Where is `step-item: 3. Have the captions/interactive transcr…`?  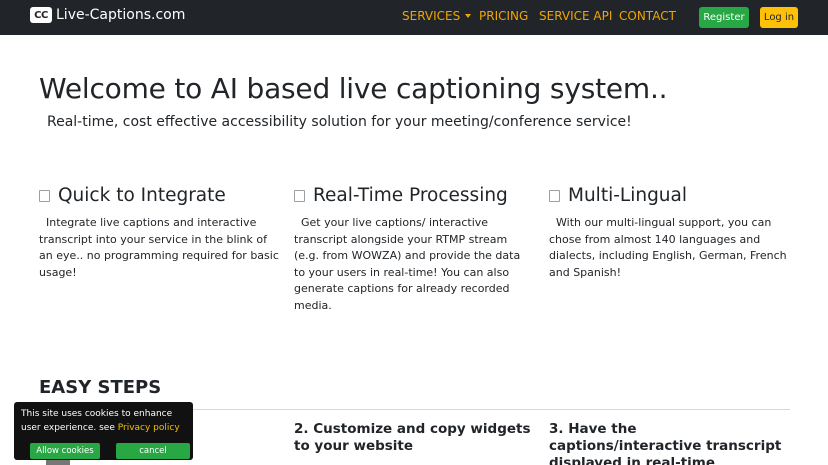
step-item: 3. Have the captions/interactive transcr… is located at coordinates (665, 443).